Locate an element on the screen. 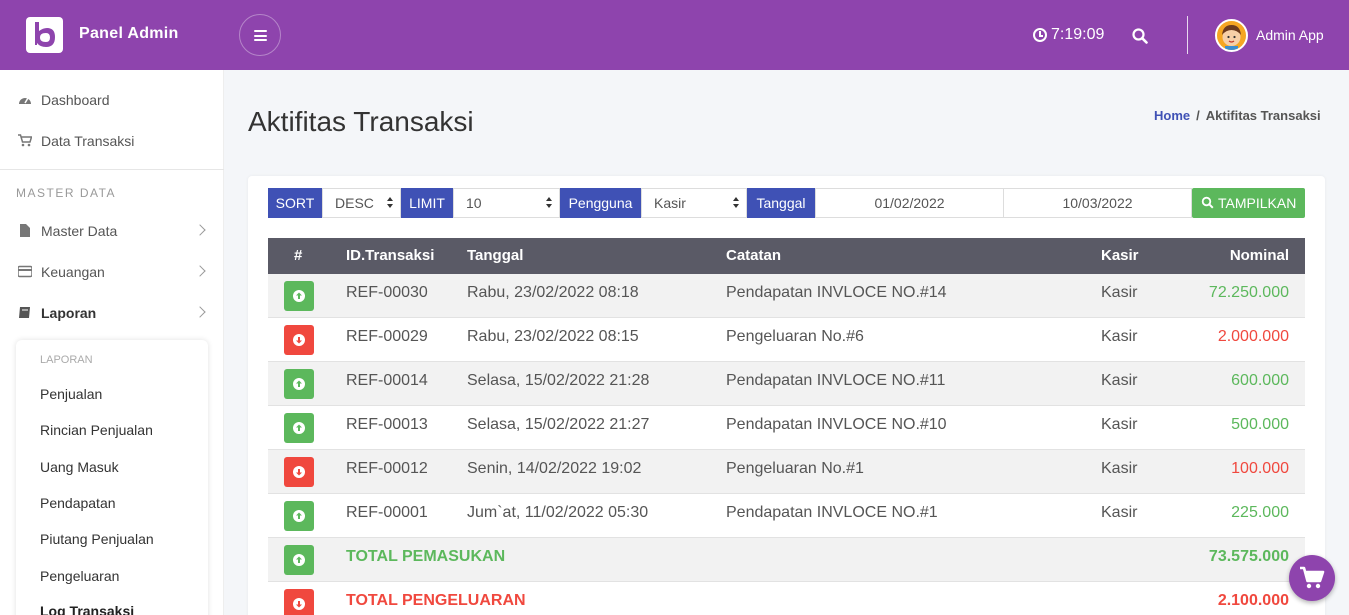  cell-id: REF-00030 is located at coordinates (387, 292).